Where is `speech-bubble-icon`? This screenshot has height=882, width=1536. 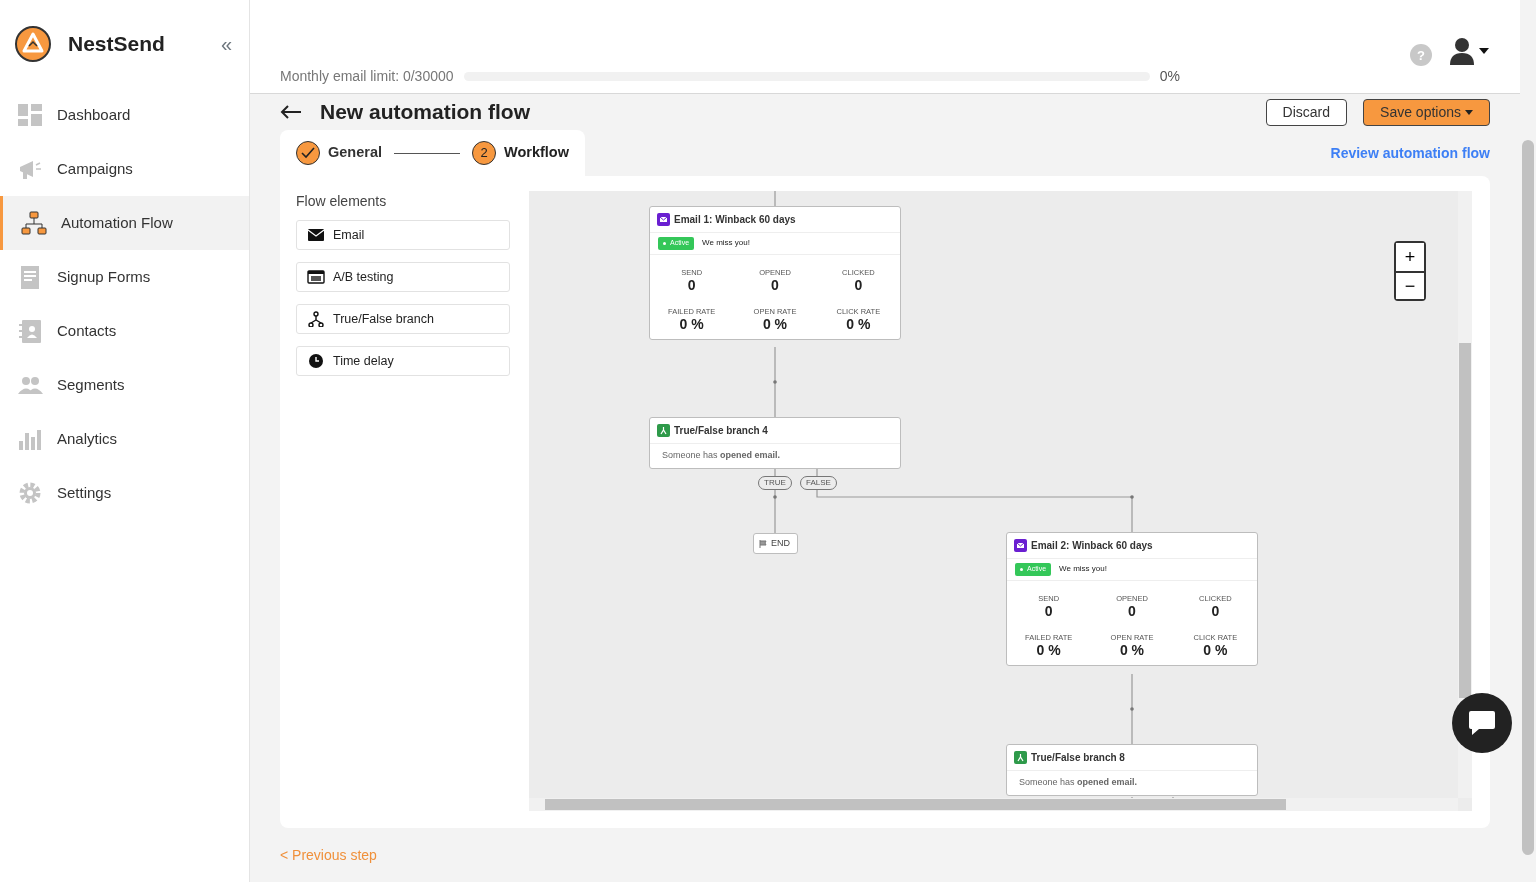
speech-bubble-icon is located at coordinates (1482, 723).